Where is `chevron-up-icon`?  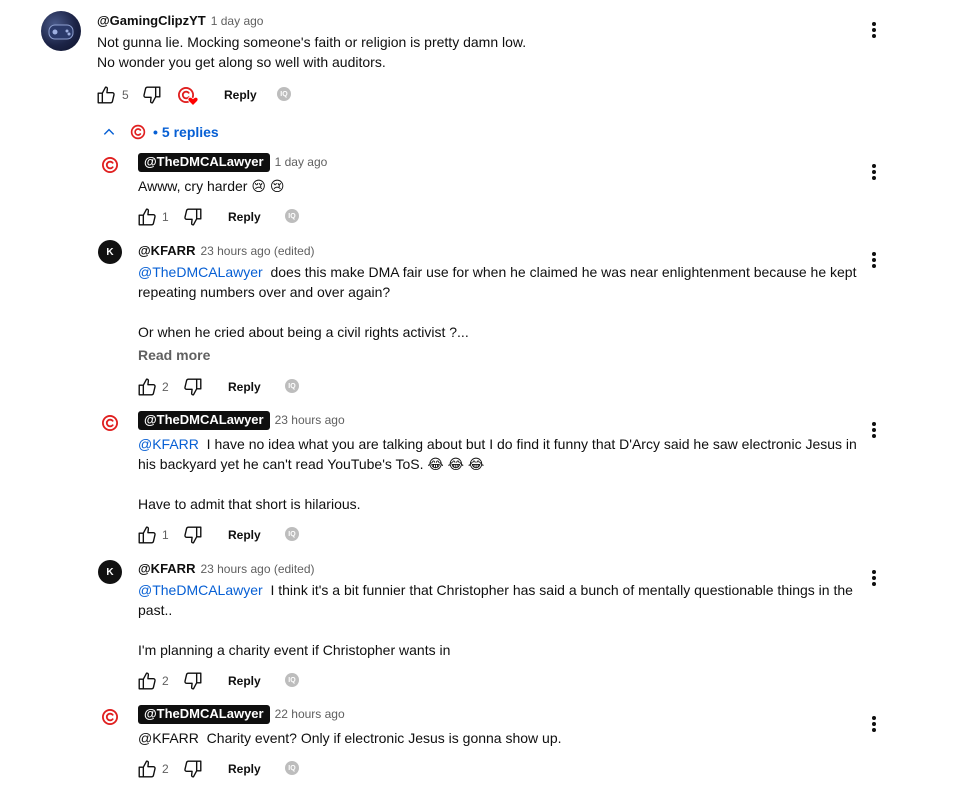
chevron-up-icon is located at coordinates (109, 131).